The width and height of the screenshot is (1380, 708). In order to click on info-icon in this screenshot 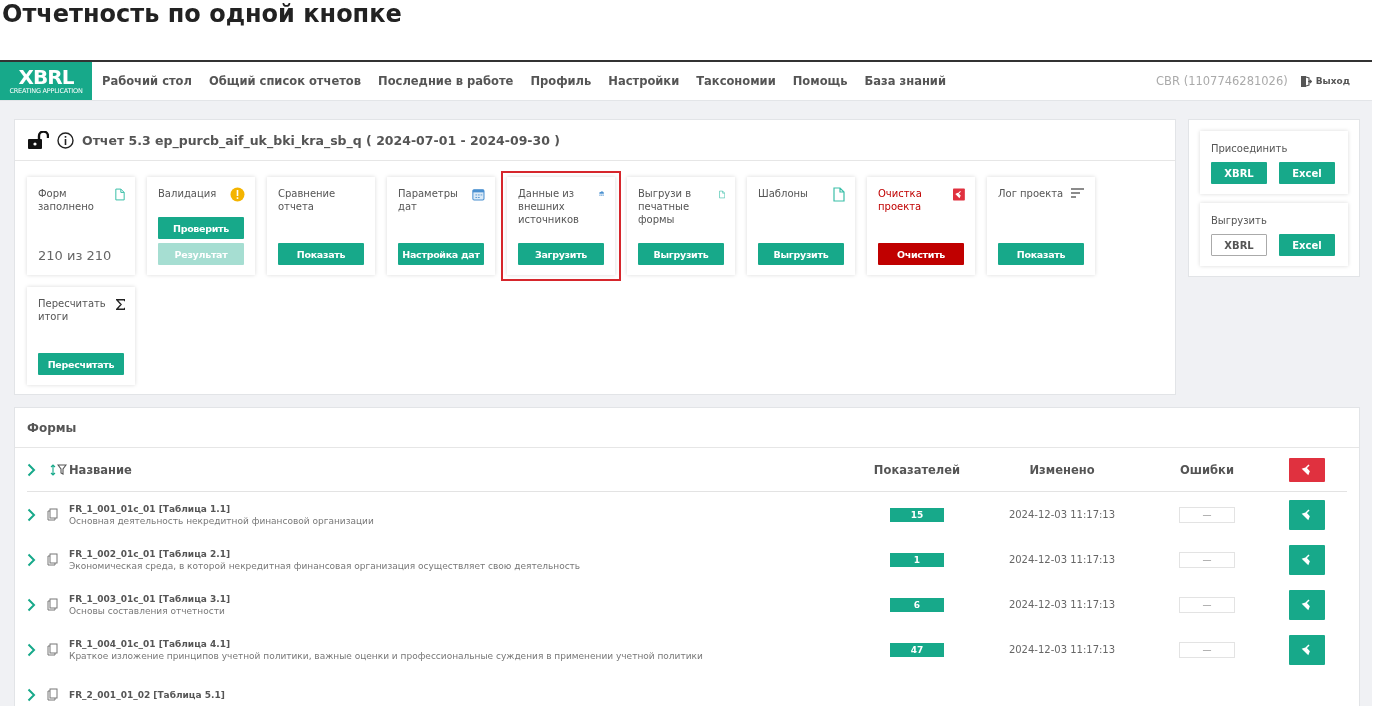, I will do `click(65, 140)`.